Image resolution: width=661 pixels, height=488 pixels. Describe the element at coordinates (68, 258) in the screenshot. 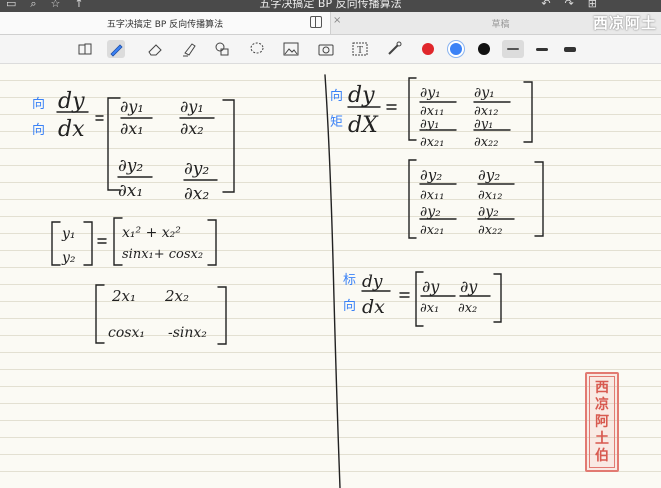

I see `svg-text: y₂` at that location.